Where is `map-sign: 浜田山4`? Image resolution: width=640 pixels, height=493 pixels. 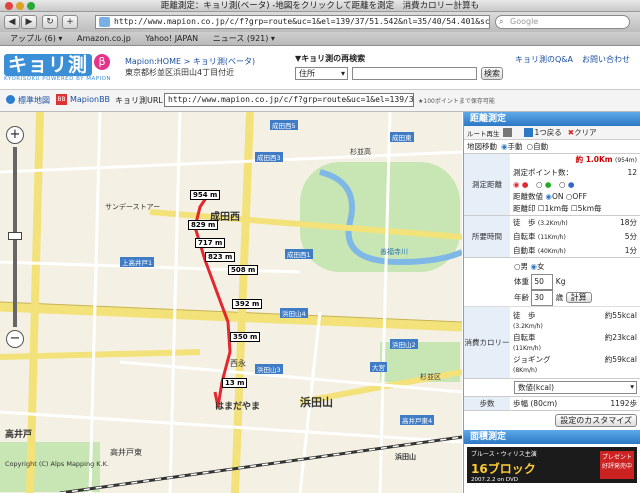 map-sign: 浜田山4 is located at coordinates (294, 313).